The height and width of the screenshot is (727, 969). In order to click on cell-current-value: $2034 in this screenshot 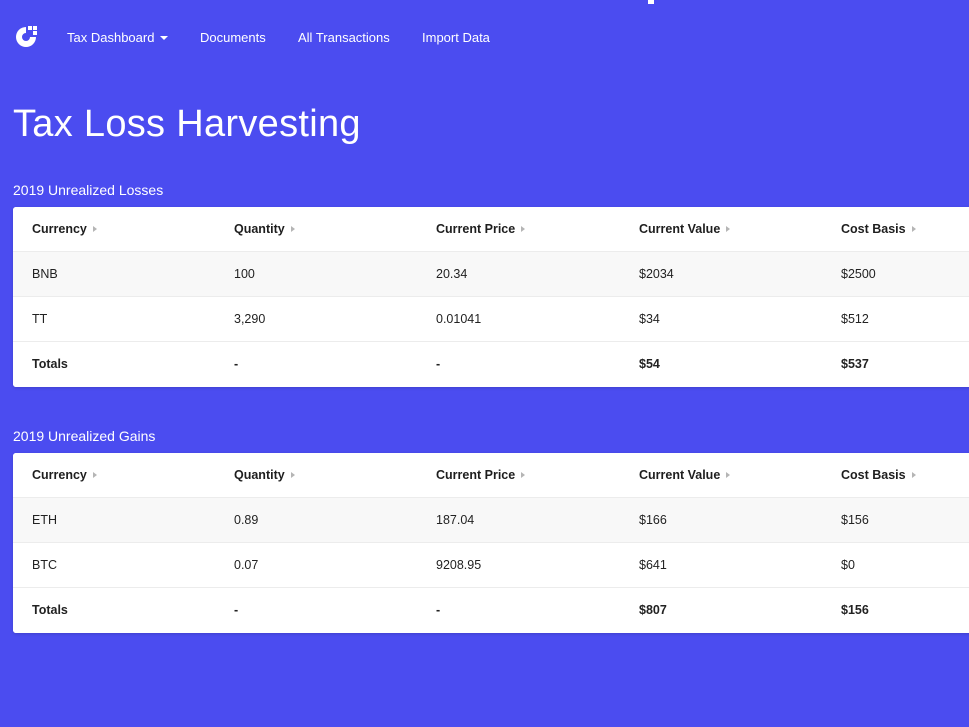, I will do `click(656, 274)`.